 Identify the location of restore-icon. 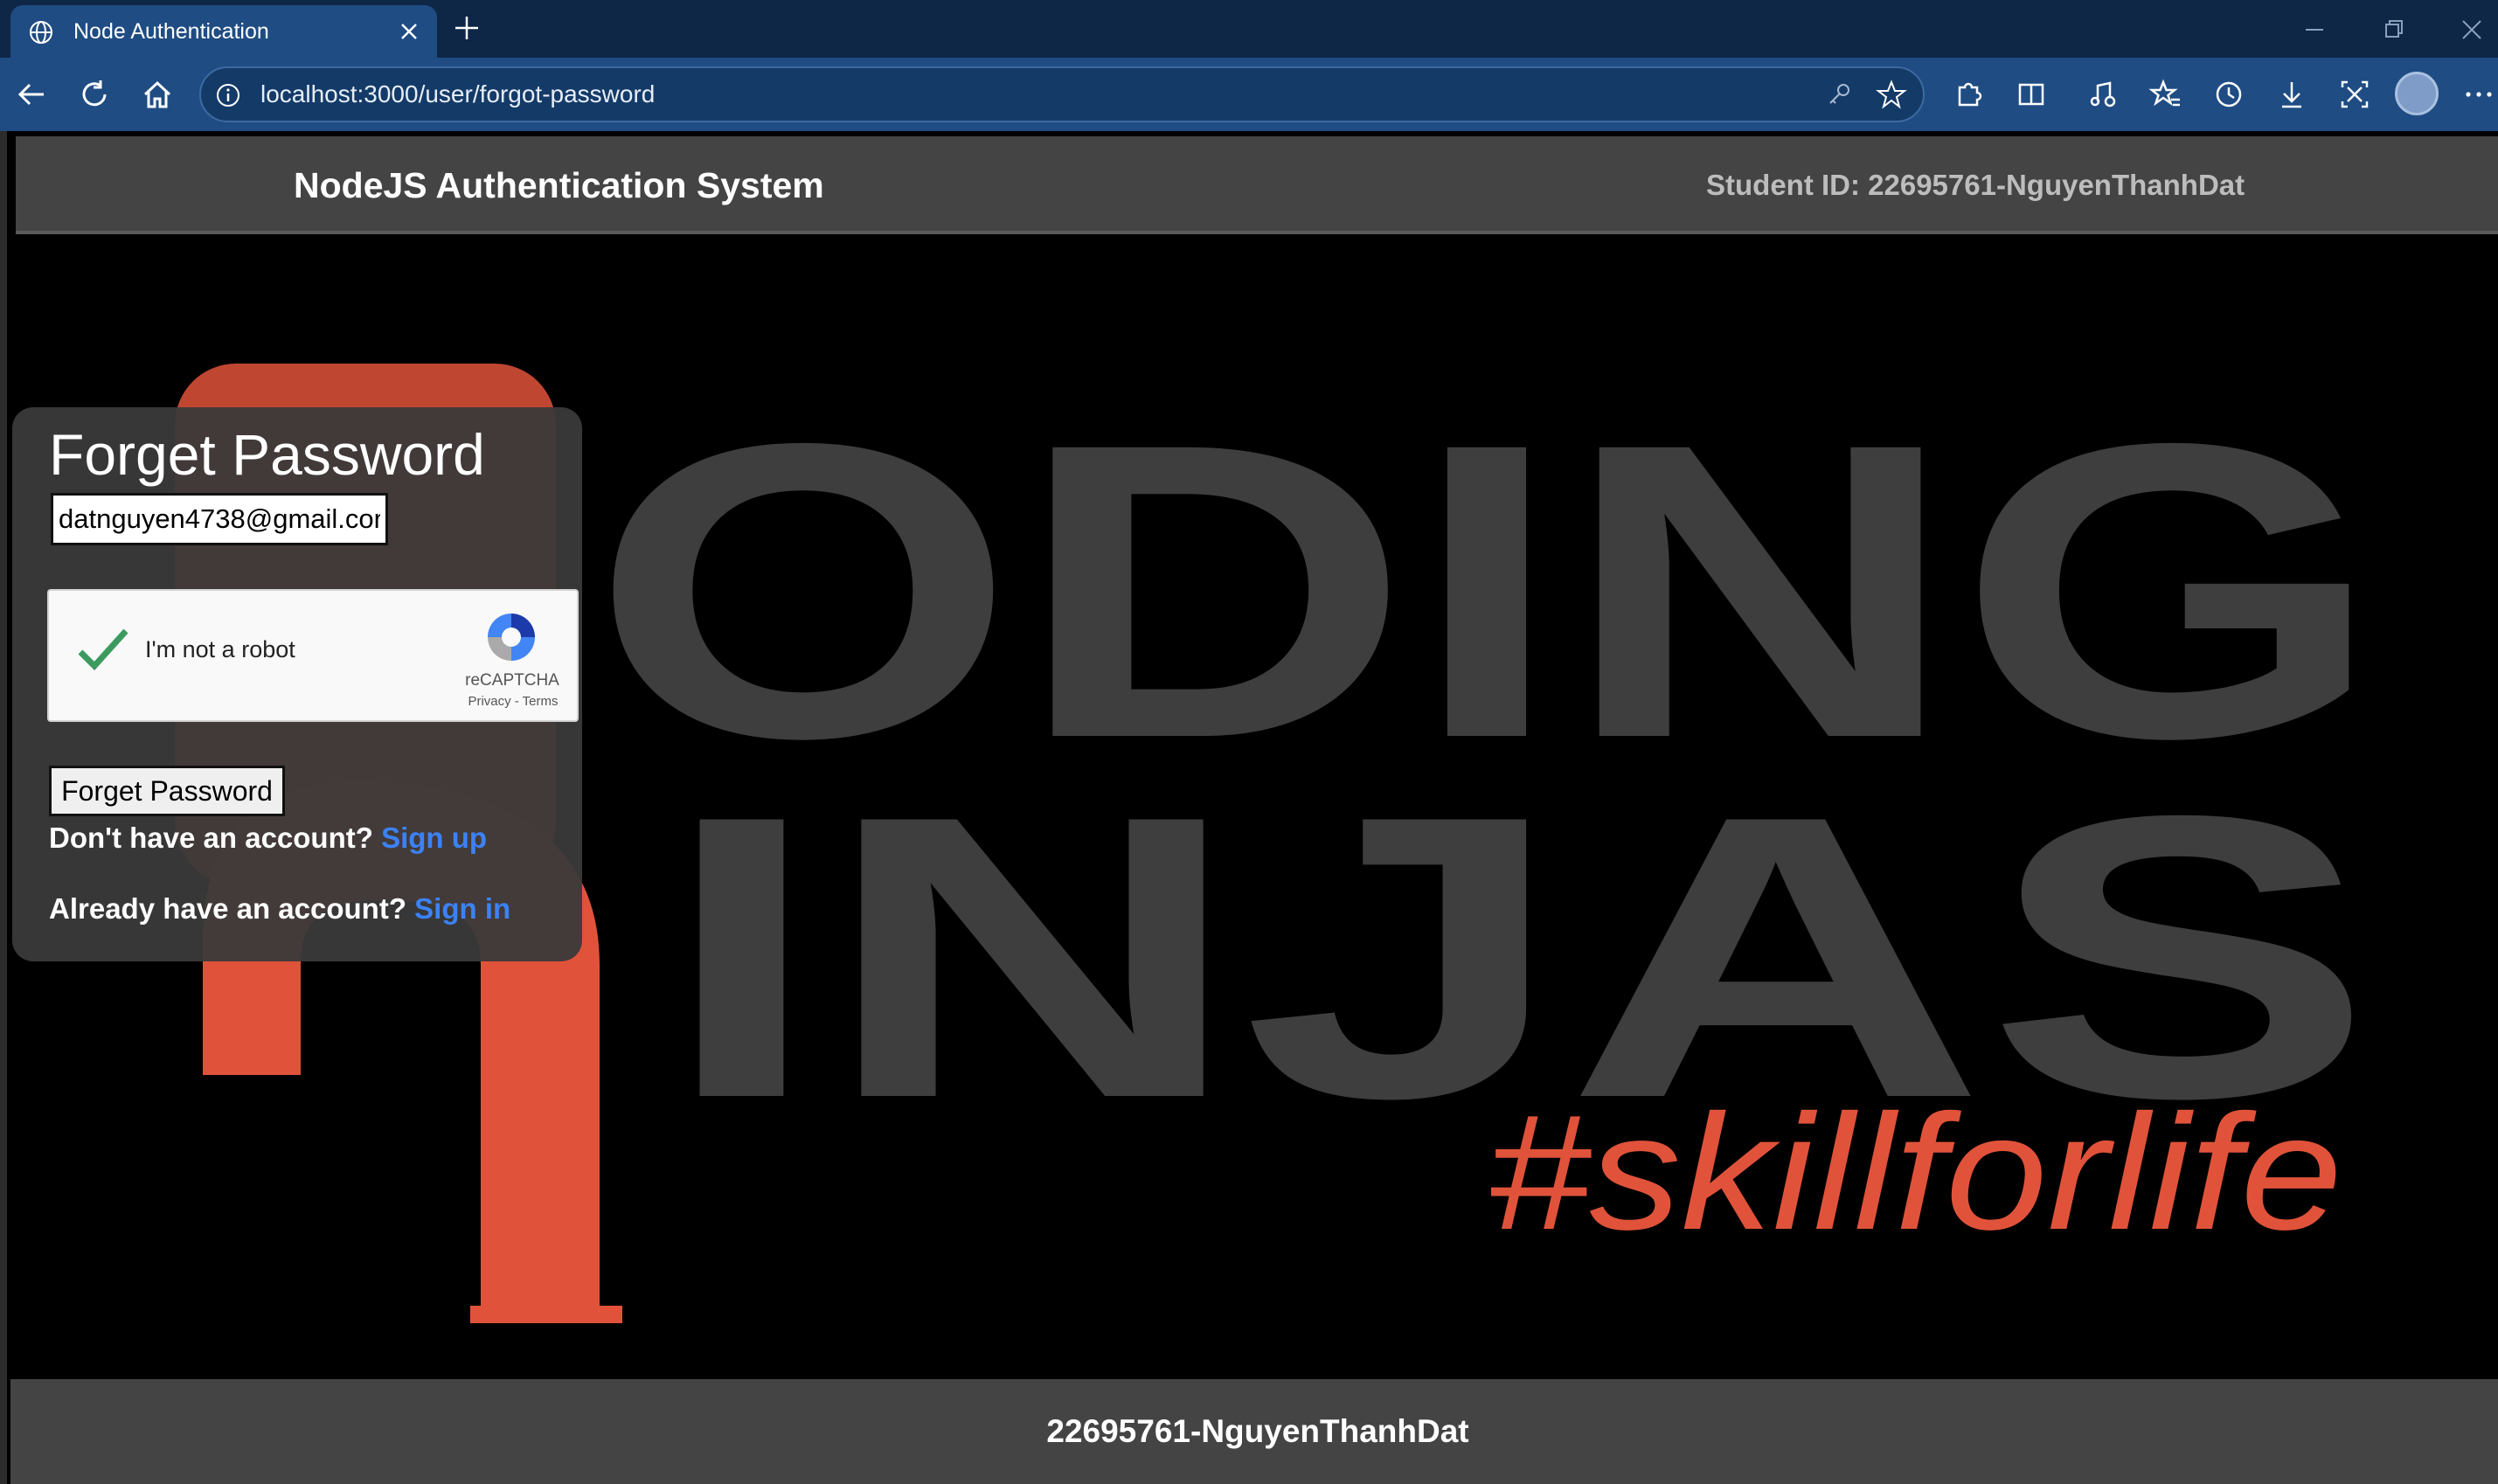
(2393, 29).